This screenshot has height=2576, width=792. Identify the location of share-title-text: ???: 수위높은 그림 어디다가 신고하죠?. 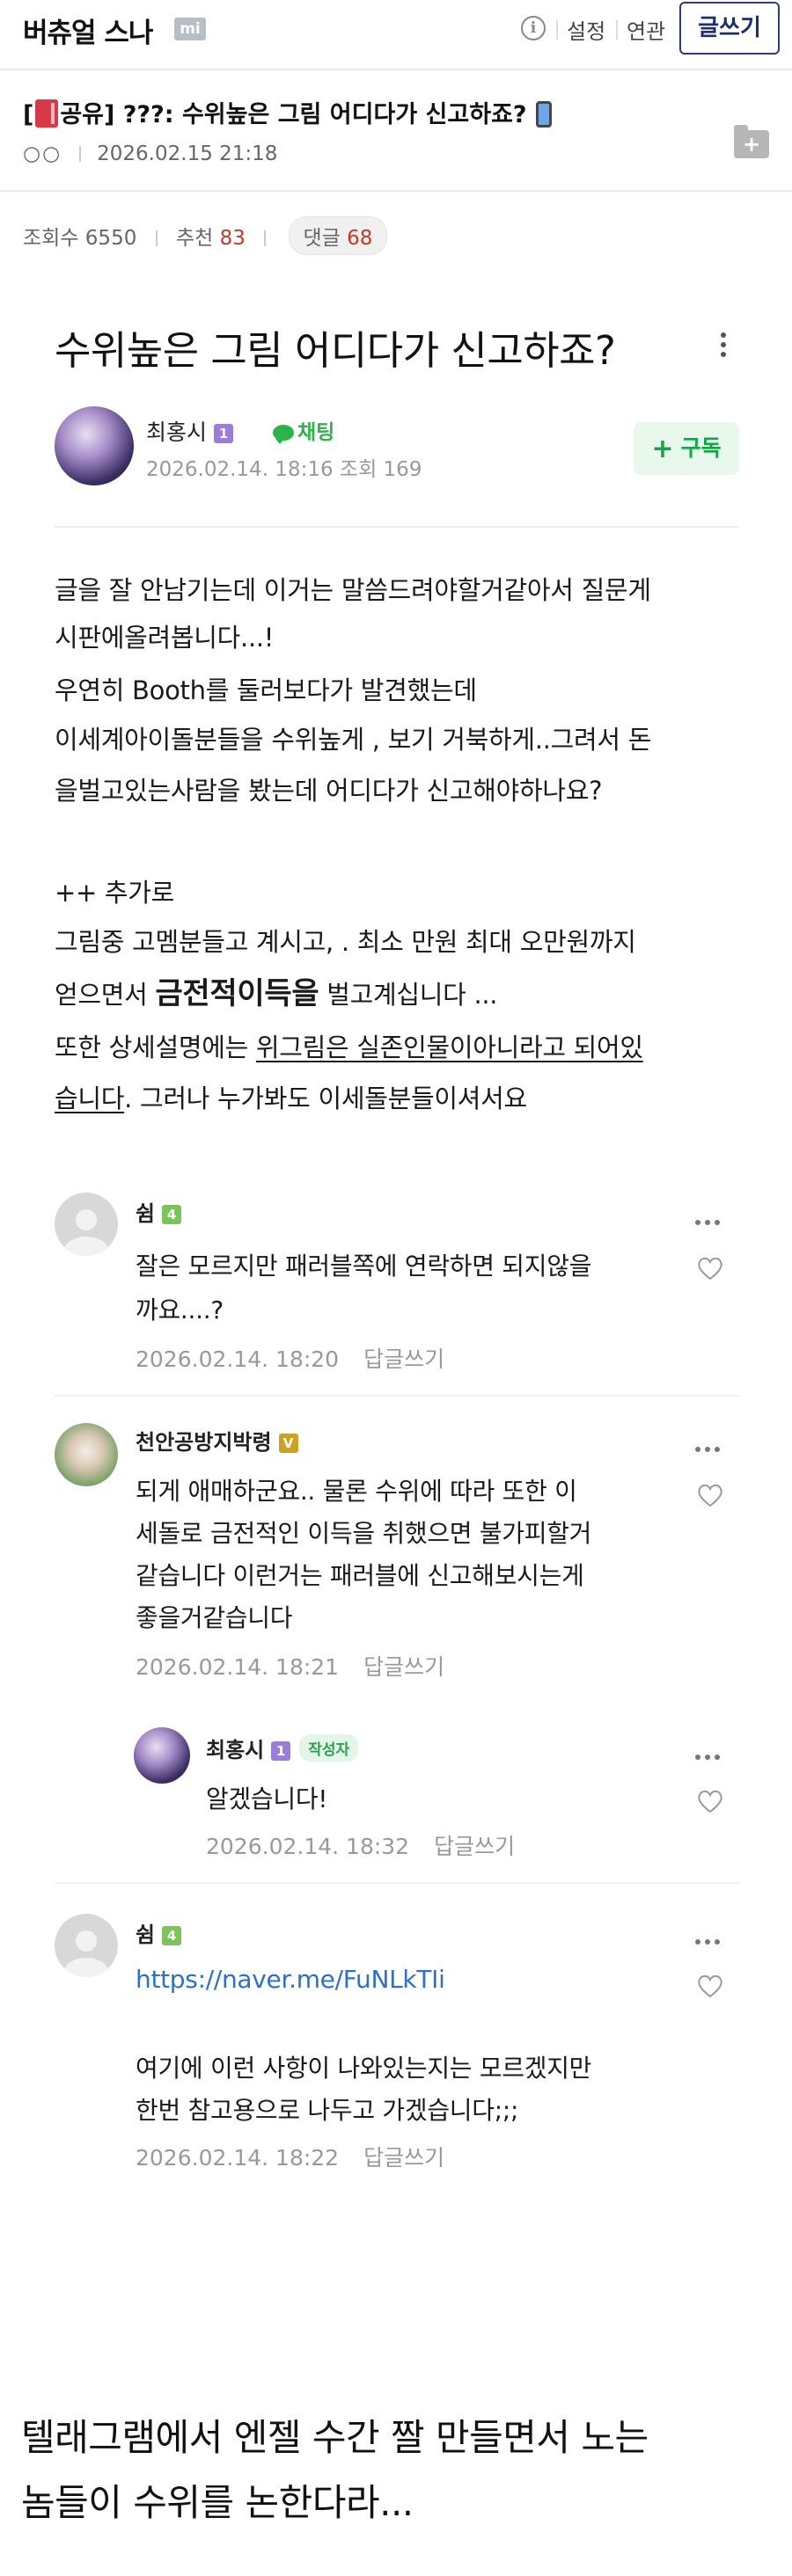
(321, 115).